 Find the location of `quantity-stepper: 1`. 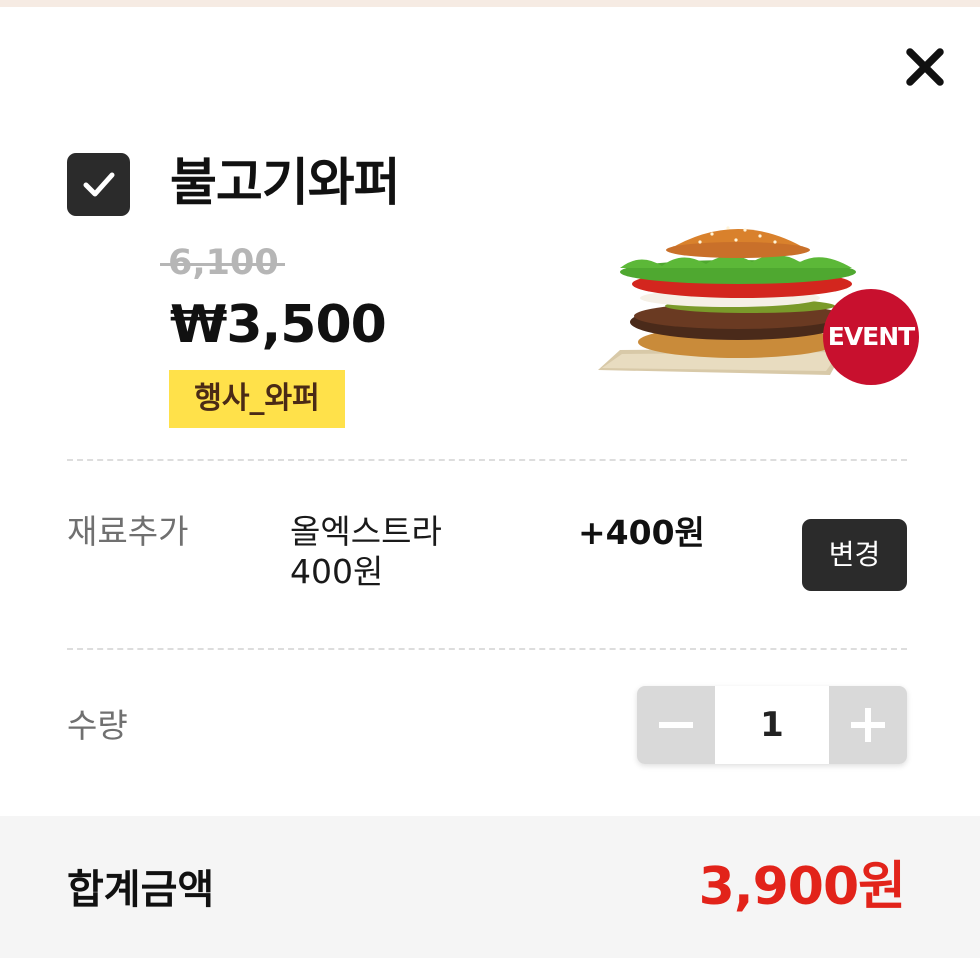

quantity-stepper: 1 is located at coordinates (772, 725).